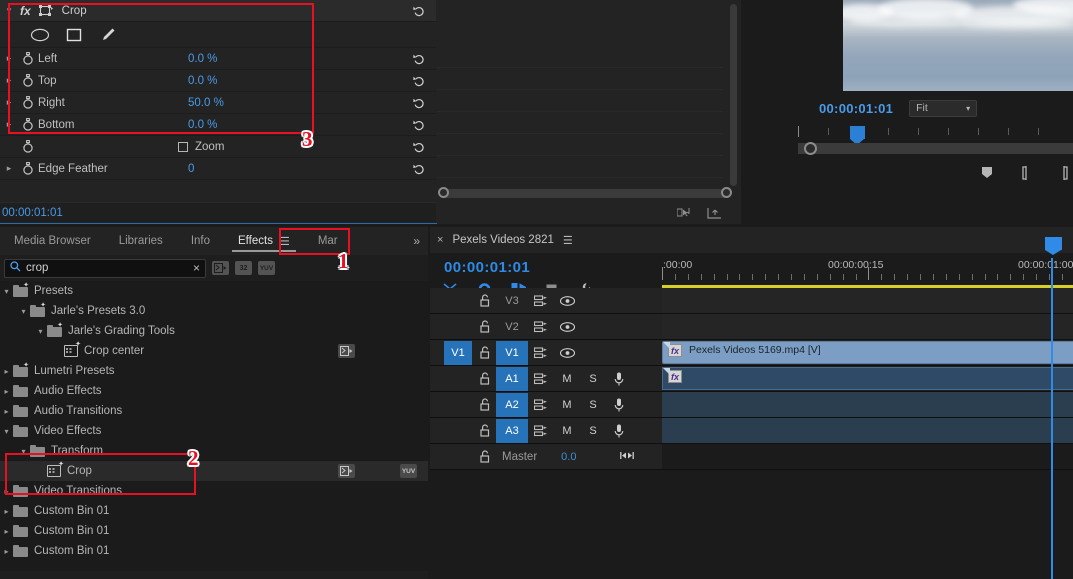  What do you see at coordinates (487, 267) in the screenshot?
I see `timeline-timecode: 00:00:01:01` at bounding box center [487, 267].